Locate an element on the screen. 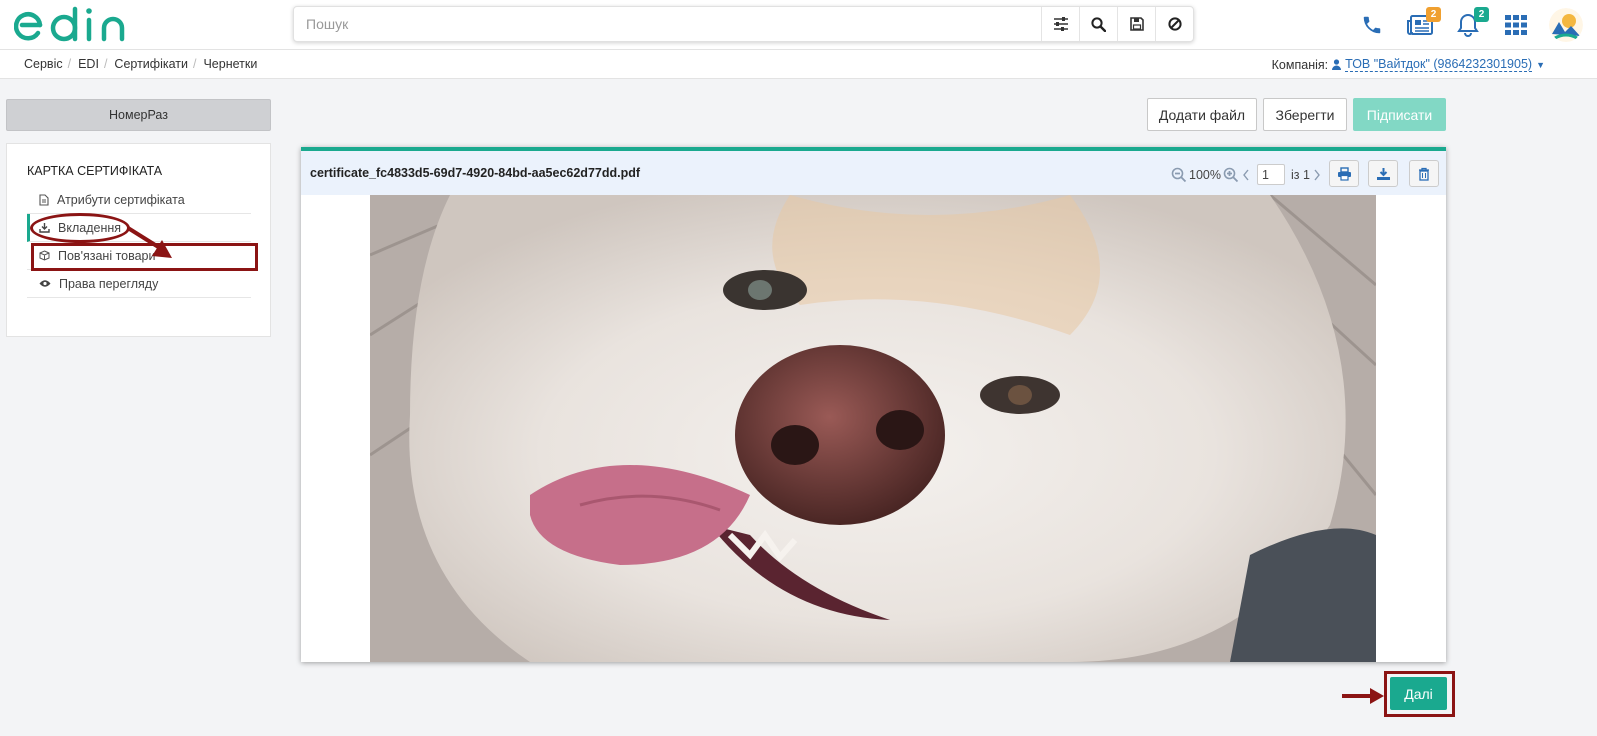 This screenshot has height=736, width=1597. menu-item-label: Атрибути сертифіката is located at coordinates (121, 199).